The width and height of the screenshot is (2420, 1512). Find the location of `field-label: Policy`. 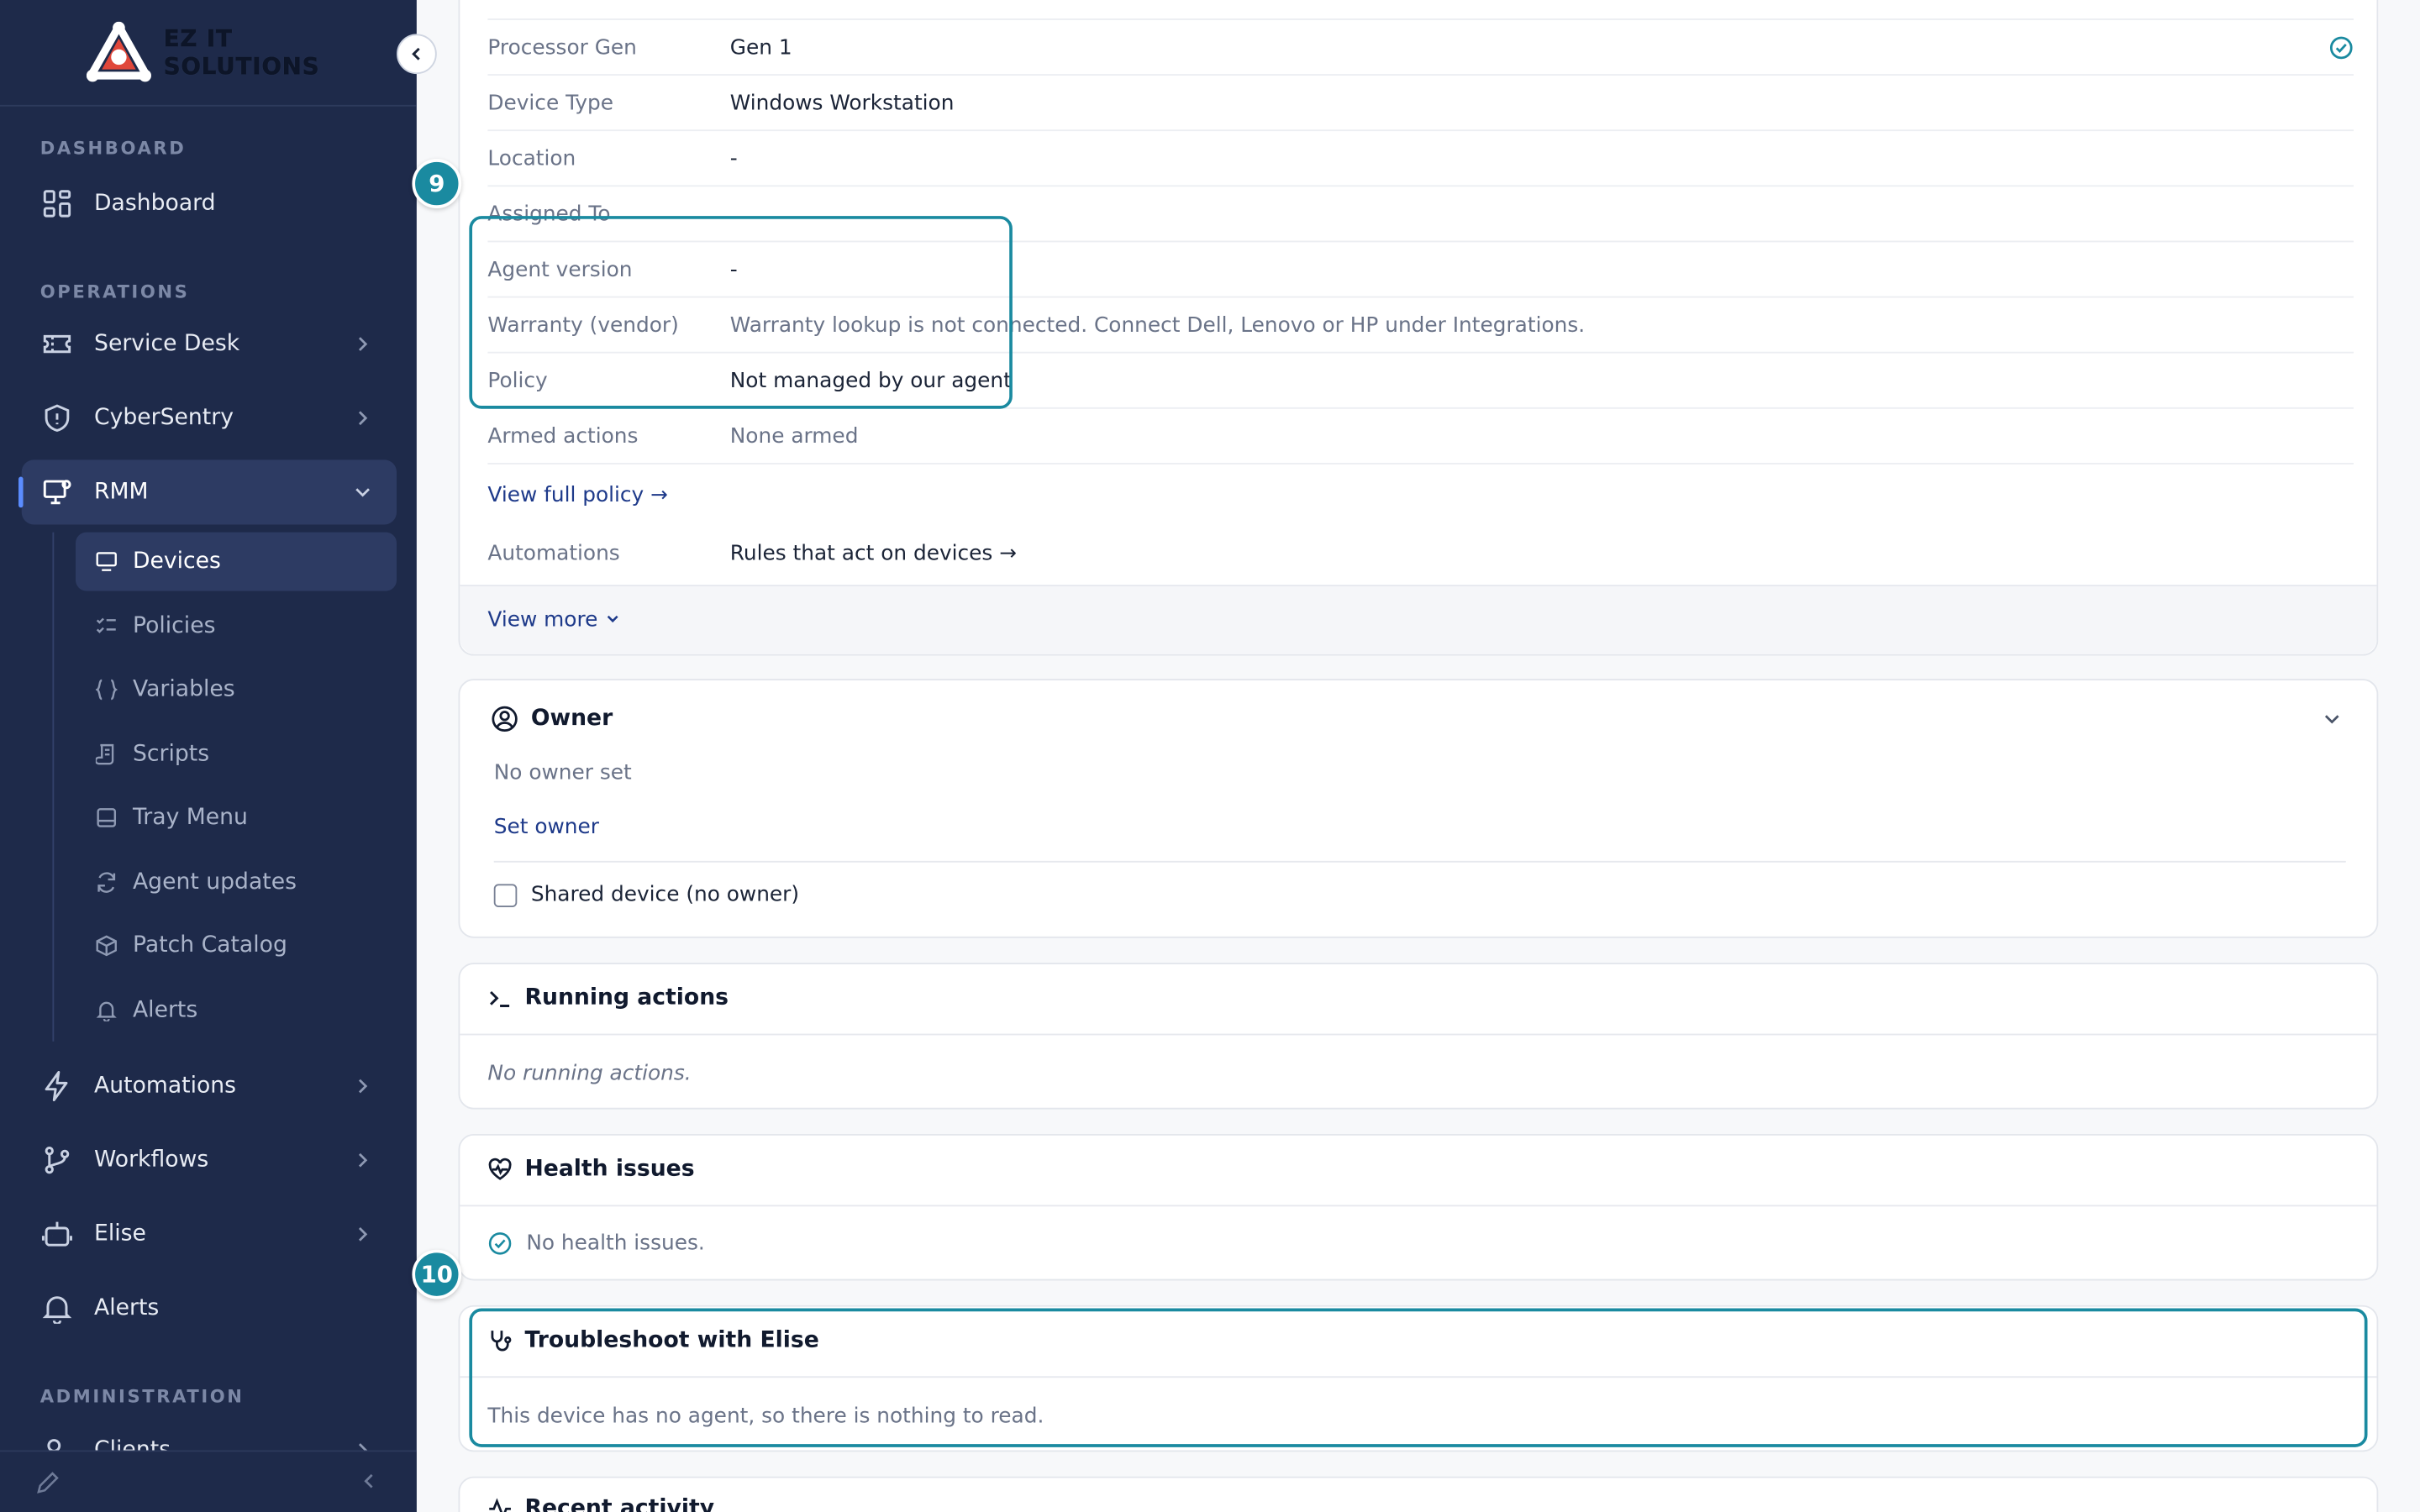

field-label: Policy is located at coordinates (517, 380).